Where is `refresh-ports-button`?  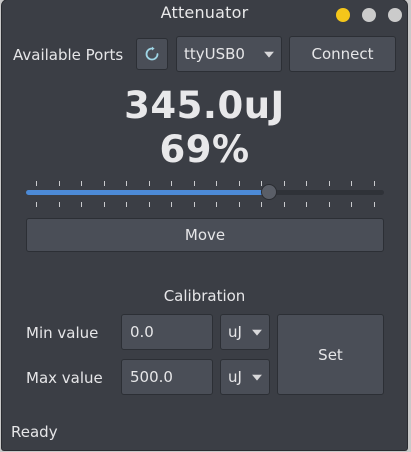 refresh-ports-button is located at coordinates (152, 54).